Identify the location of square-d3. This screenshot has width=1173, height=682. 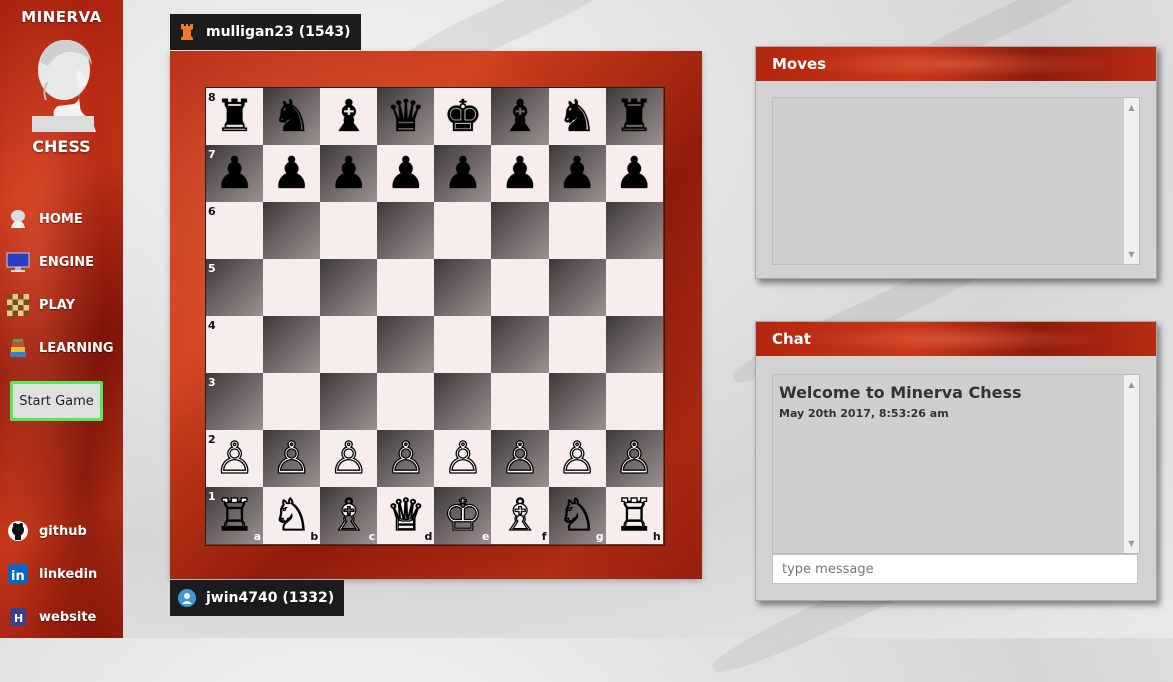
(406, 401).